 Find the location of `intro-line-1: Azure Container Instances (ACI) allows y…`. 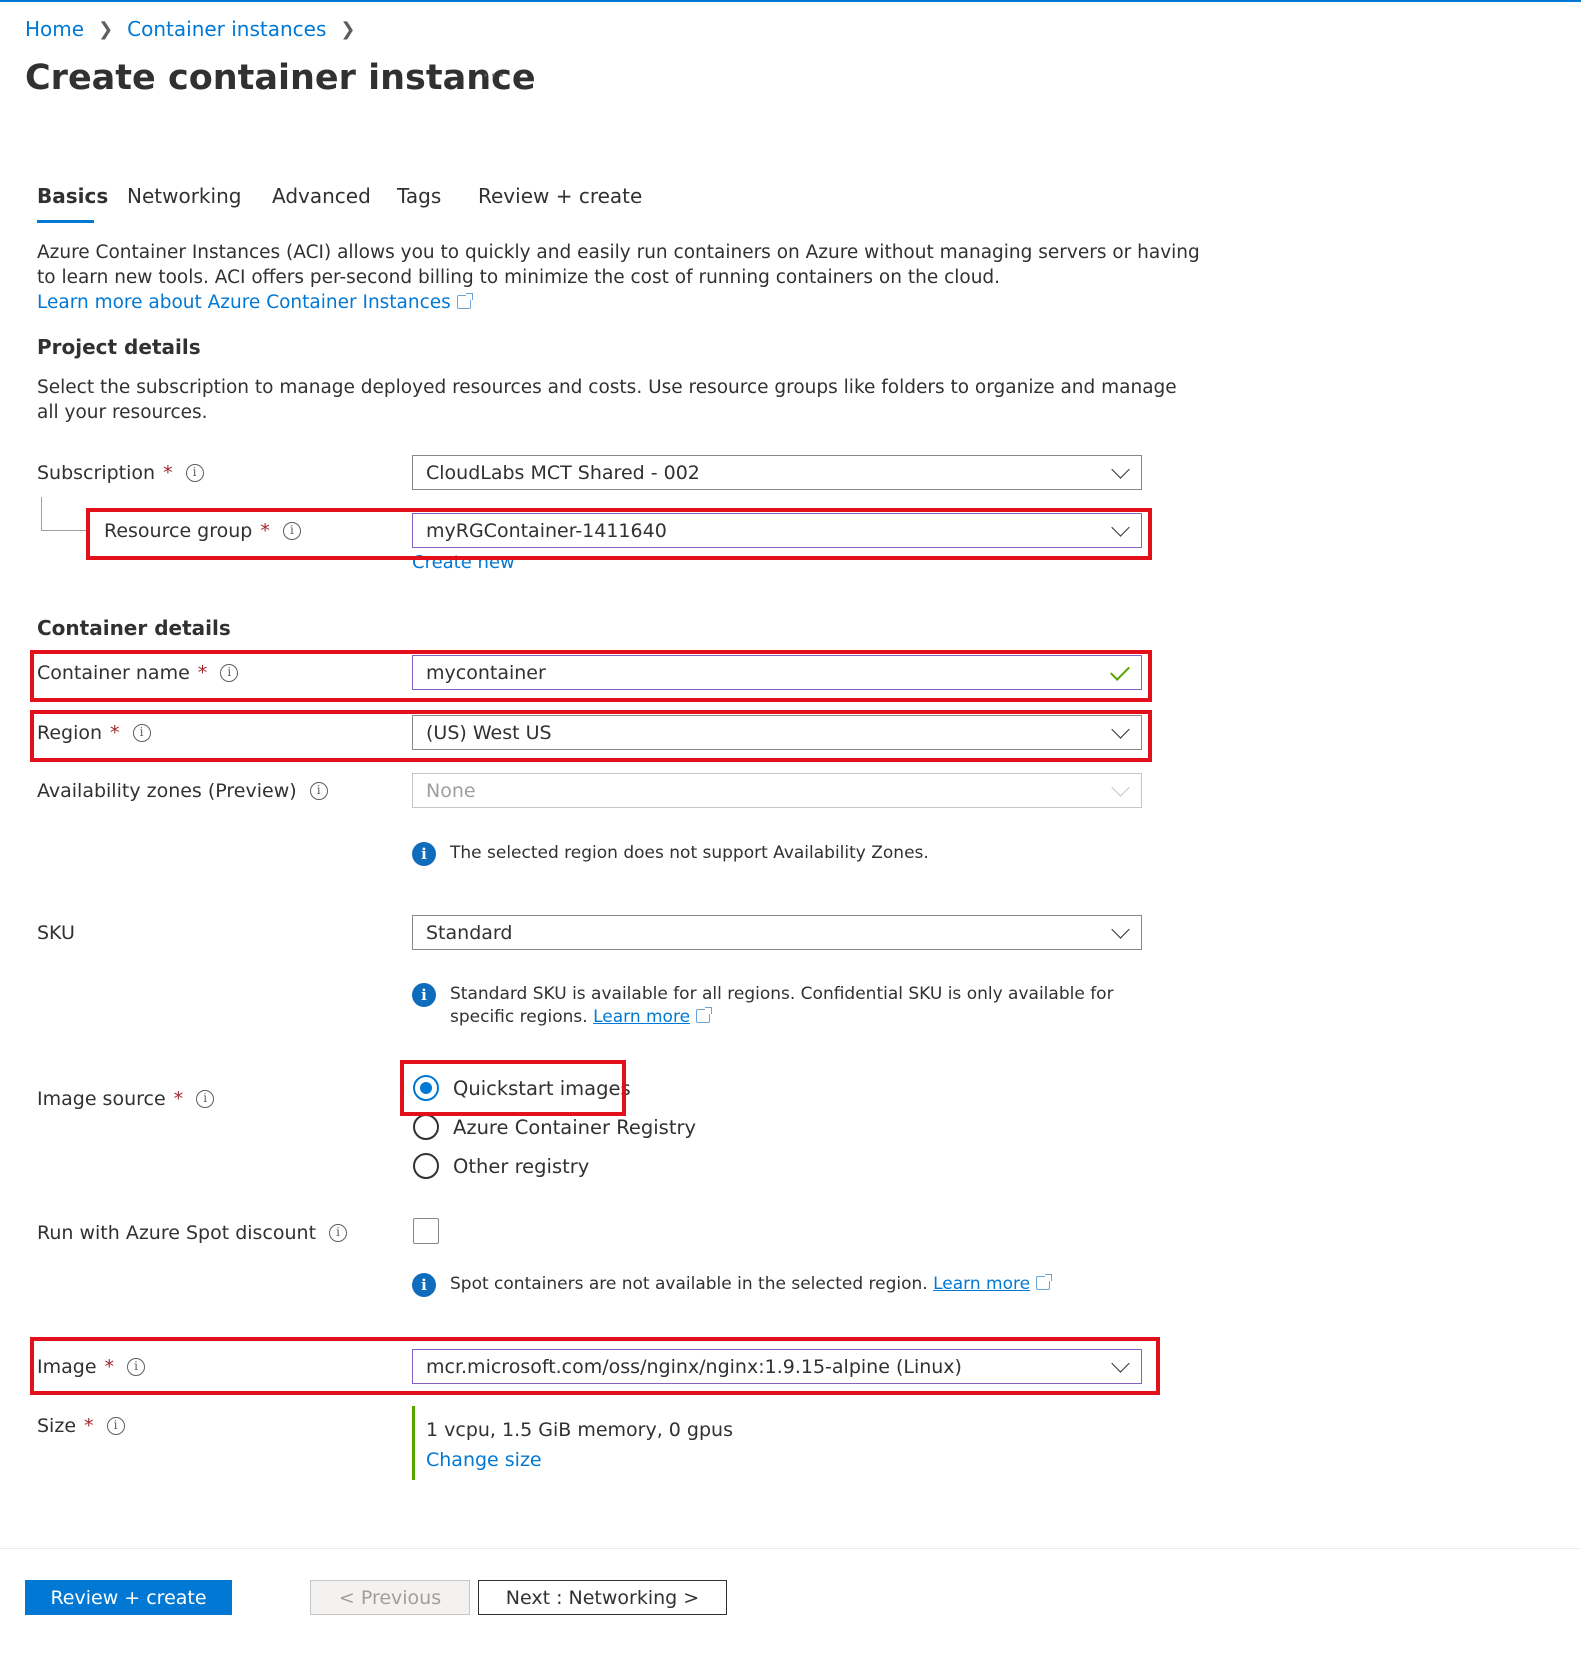

intro-line-1: Azure Container Instances (ACI) allows y… is located at coordinates (618, 252).